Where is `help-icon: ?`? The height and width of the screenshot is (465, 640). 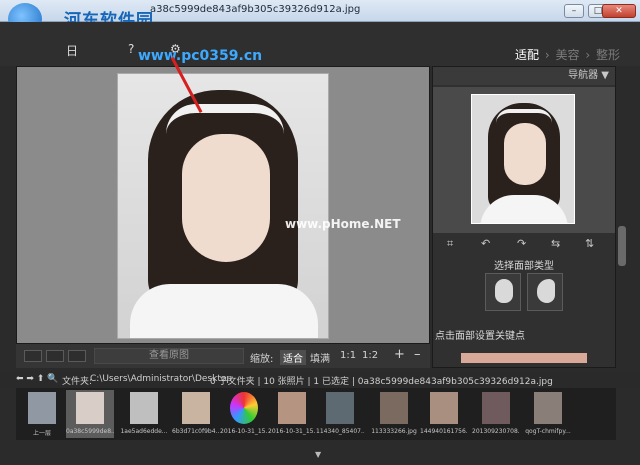 help-icon: ? is located at coordinates (131, 49).